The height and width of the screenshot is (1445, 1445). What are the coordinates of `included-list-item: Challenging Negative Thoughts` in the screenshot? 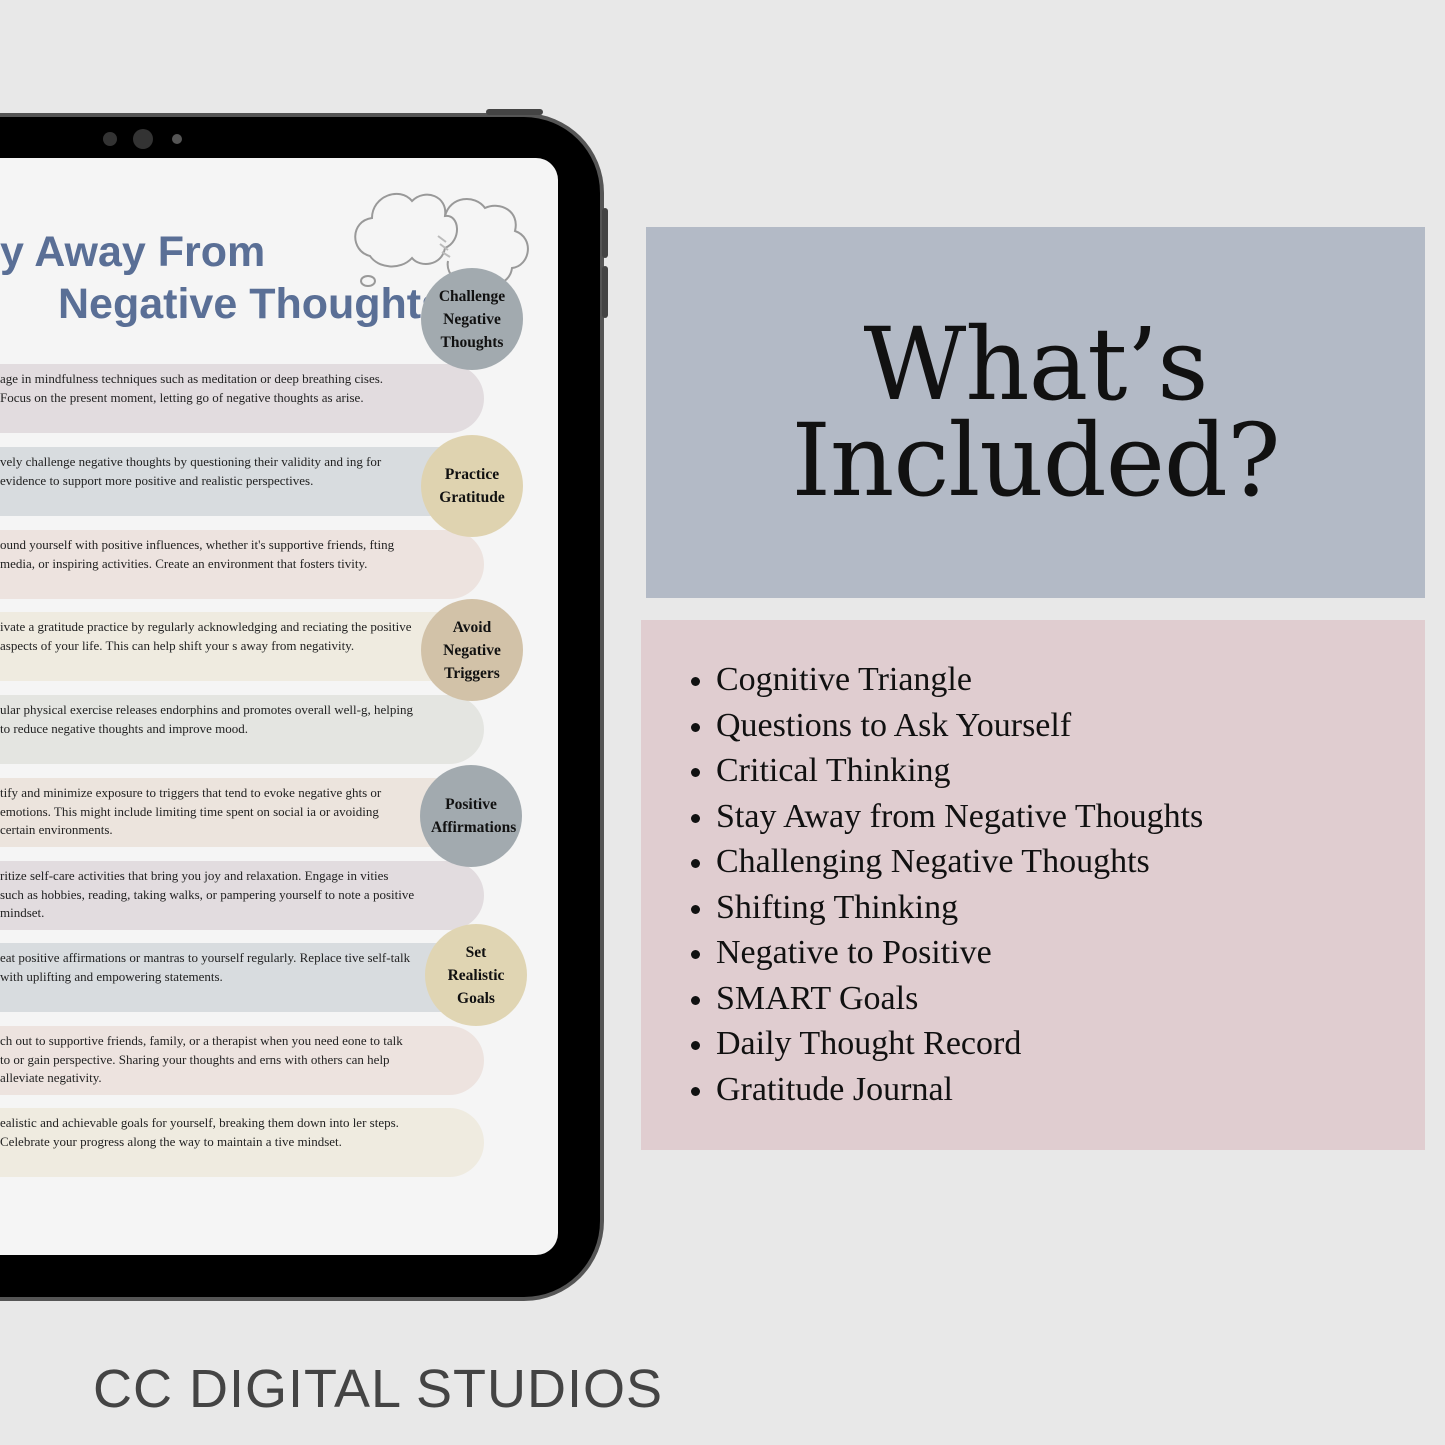 It's located at (1048, 862).